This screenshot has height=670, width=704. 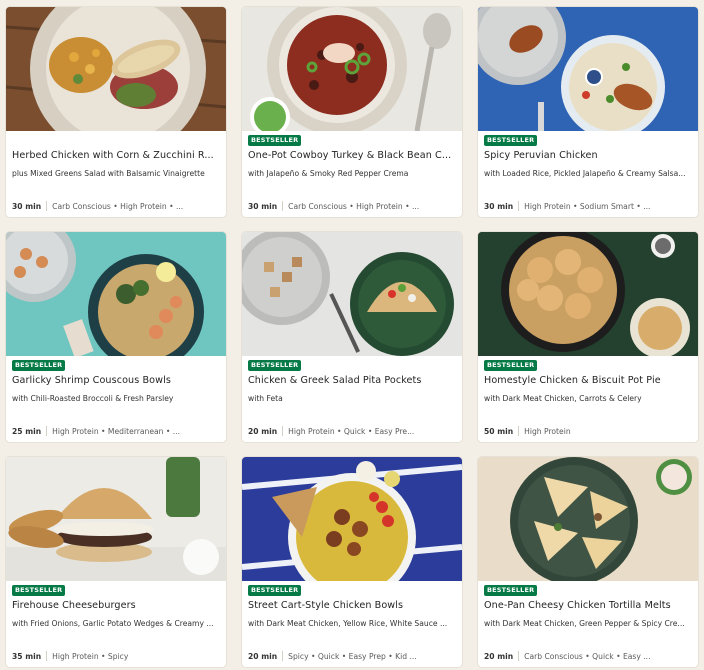 I want to click on recipe-subtitle: with Dark Meat Chicken, Carrots & Celery, so click(x=563, y=398).